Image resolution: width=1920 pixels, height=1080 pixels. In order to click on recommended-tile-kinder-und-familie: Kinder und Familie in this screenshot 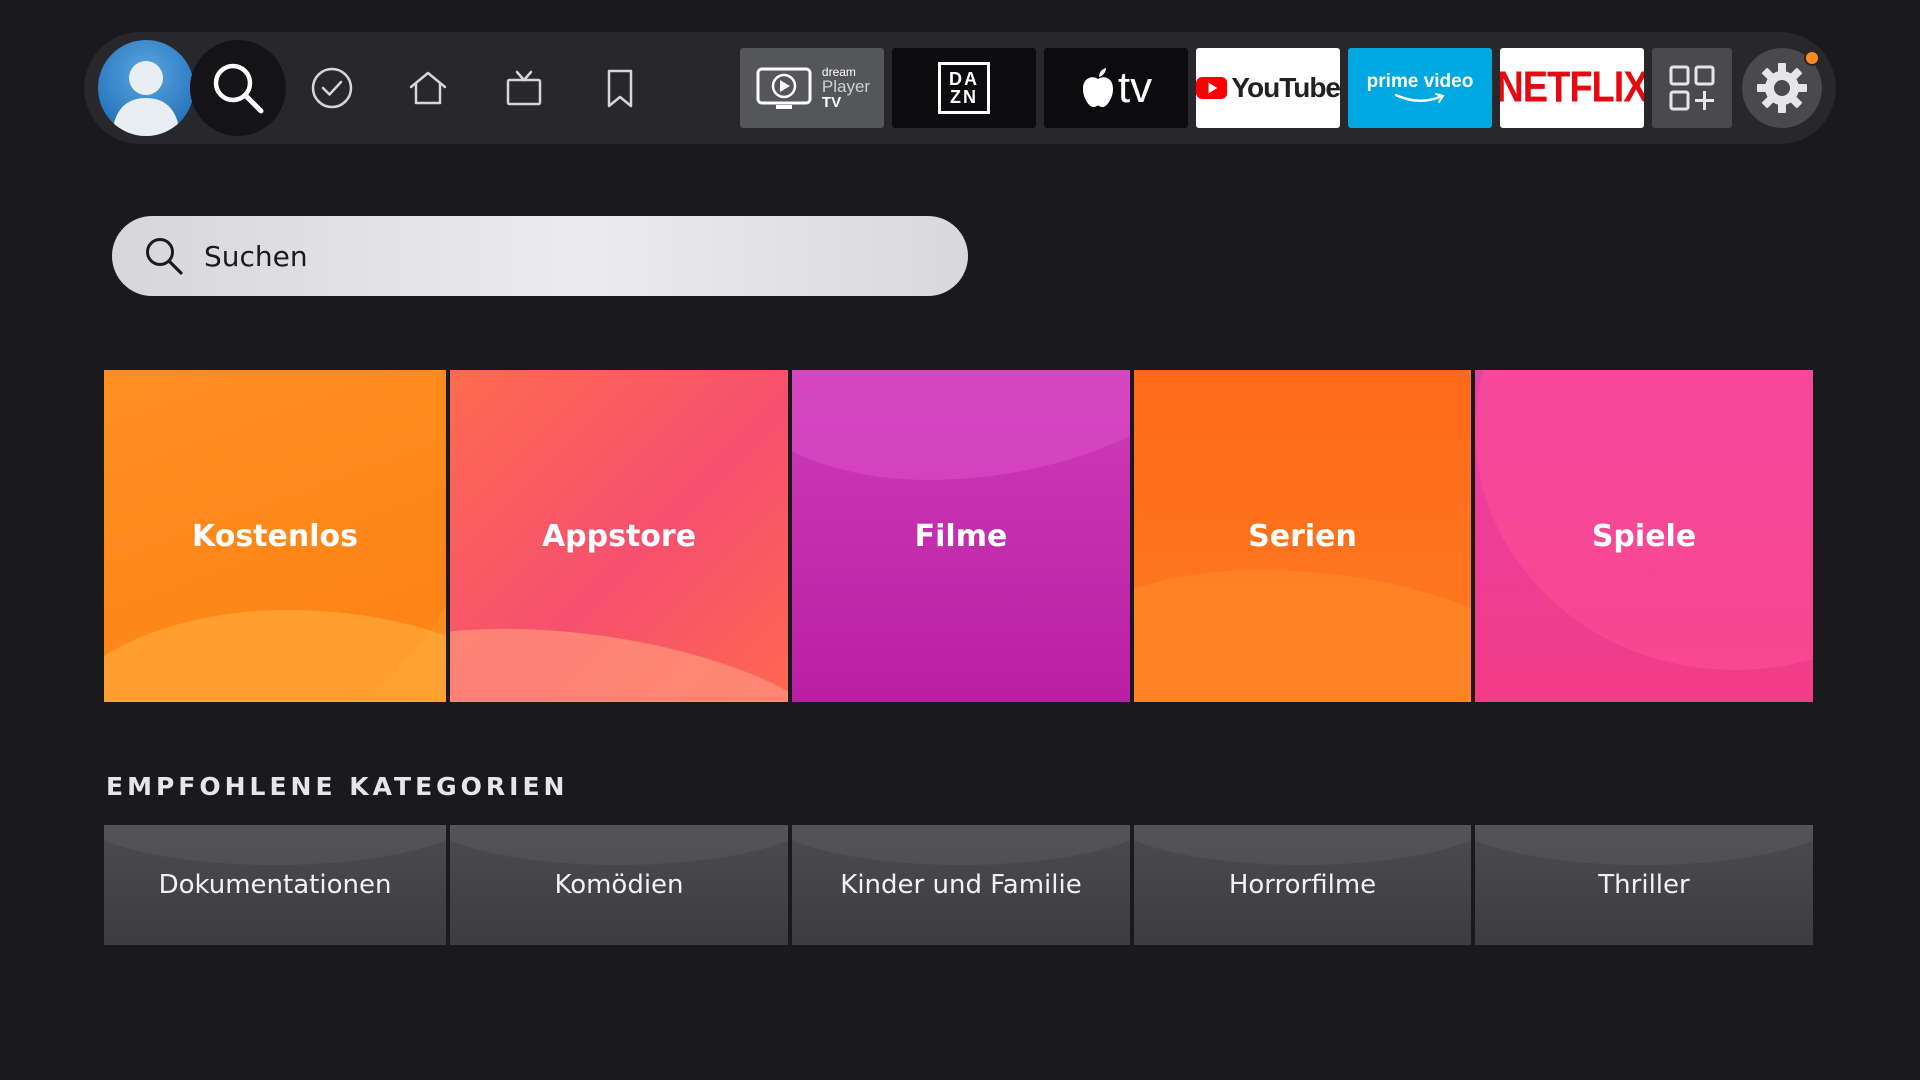, I will do `click(961, 885)`.